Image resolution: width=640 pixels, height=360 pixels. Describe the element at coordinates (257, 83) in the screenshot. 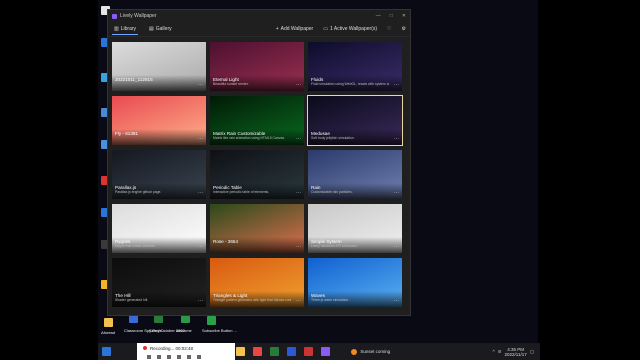

I see `card-info: Eternal Light Beautiful sunset render.` at that location.